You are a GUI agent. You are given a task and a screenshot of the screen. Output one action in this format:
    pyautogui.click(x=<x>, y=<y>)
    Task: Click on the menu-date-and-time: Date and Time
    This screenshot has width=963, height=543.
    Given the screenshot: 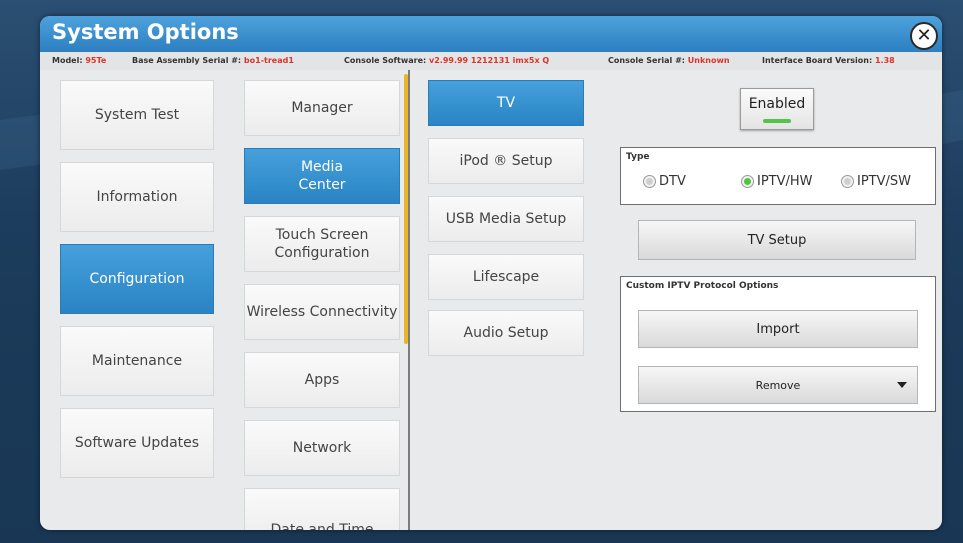 What is the action you would take?
    pyautogui.click(x=322, y=509)
    